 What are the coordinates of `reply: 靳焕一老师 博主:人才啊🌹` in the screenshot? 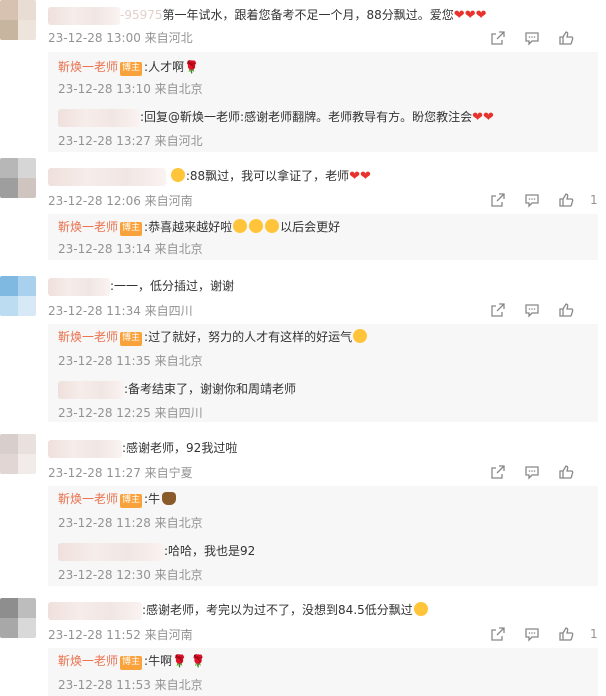 It's located at (128, 67).